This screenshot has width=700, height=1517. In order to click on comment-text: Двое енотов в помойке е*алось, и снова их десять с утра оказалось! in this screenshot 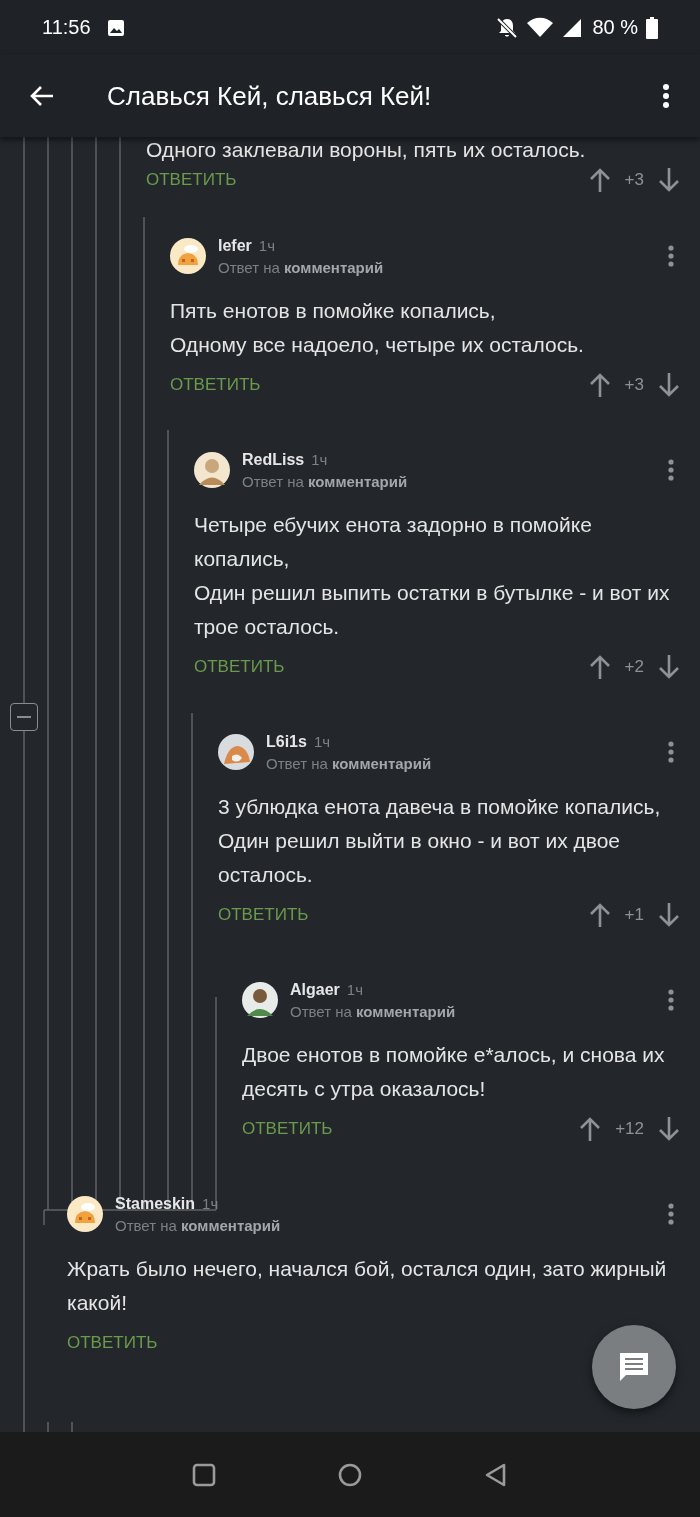, I will do `click(454, 1072)`.